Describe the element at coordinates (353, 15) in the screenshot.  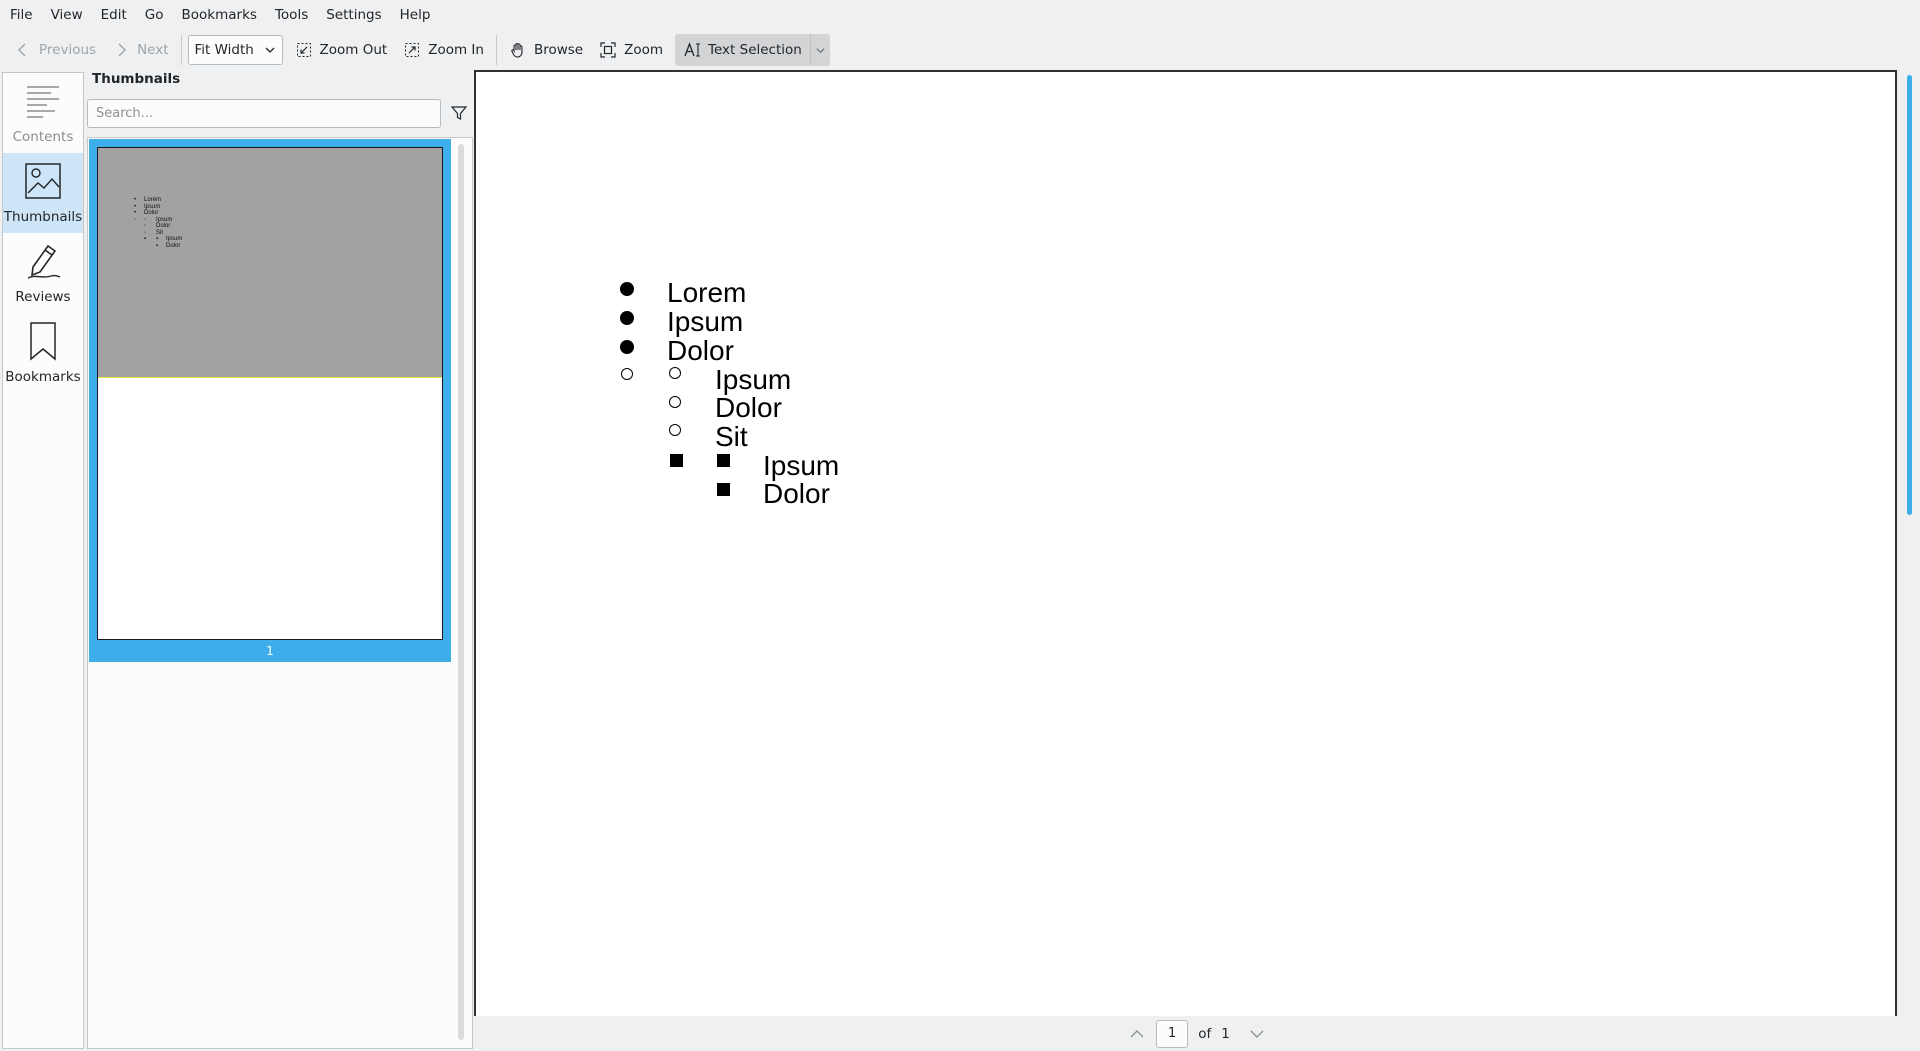
I see `menu-settings: Settings` at that location.